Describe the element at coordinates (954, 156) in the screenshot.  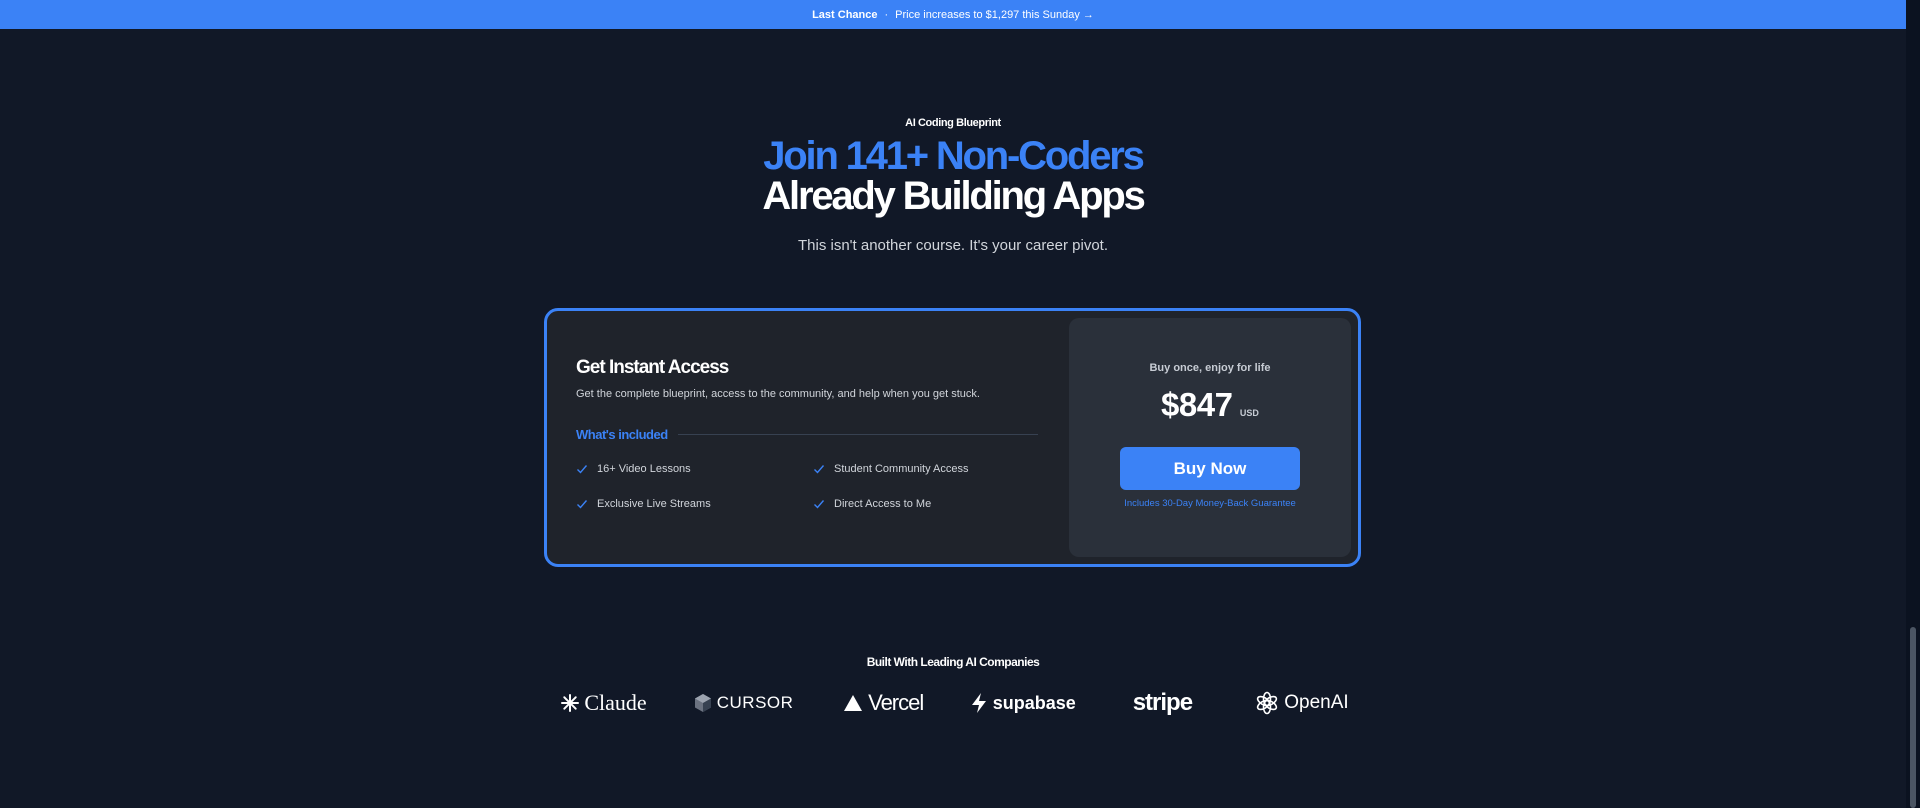
I see `headline-line-1: Join 141+ Non-Coders` at that location.